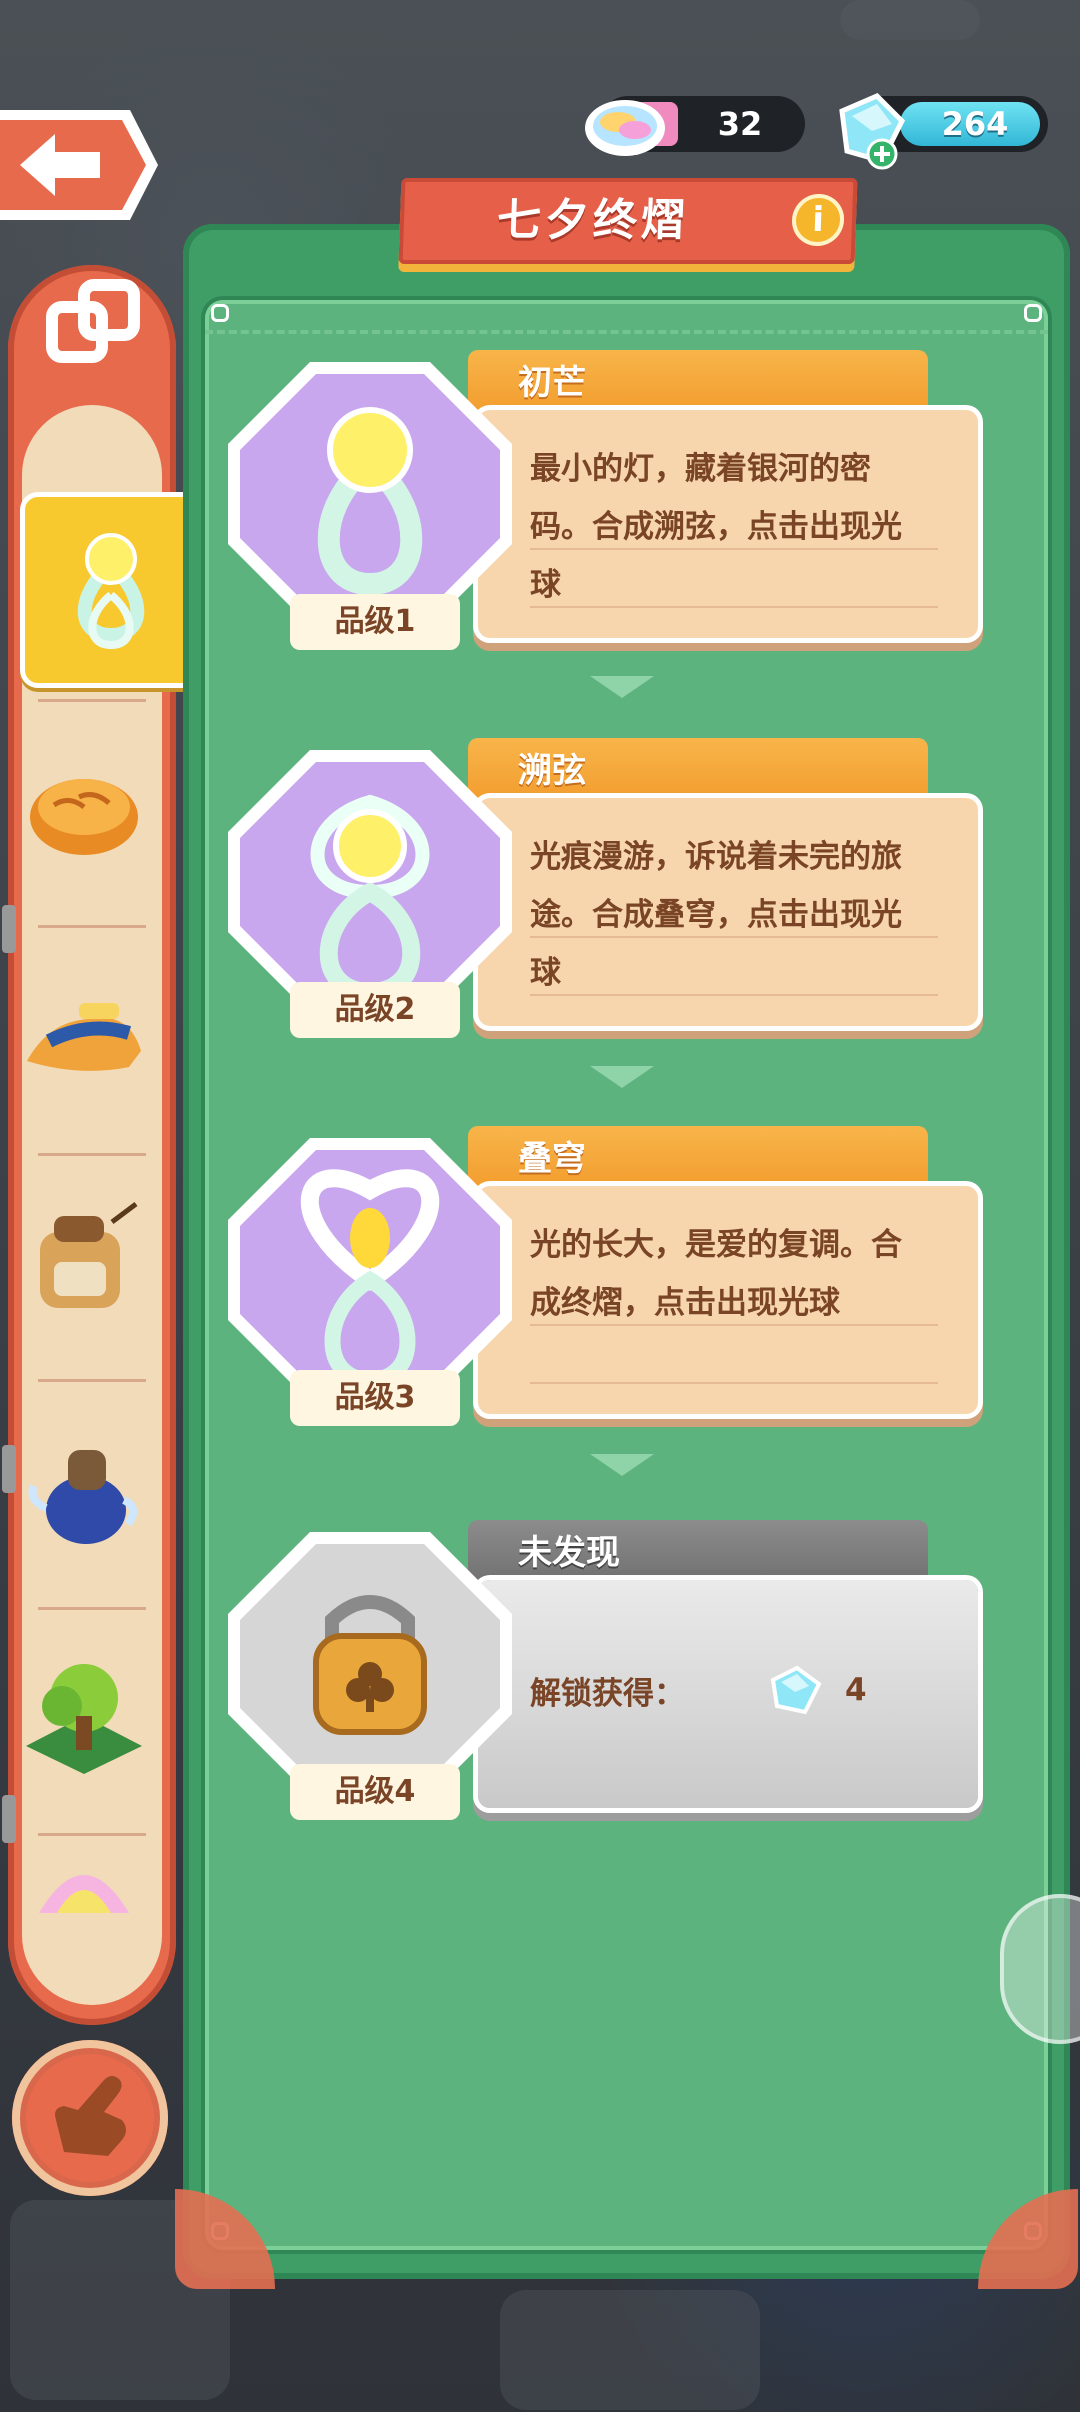 This screenshot has height=2412, width=1080. Describe the element at coordinates (94, 332) in the screenshot. I see `collection-toggle-icon` at that location.